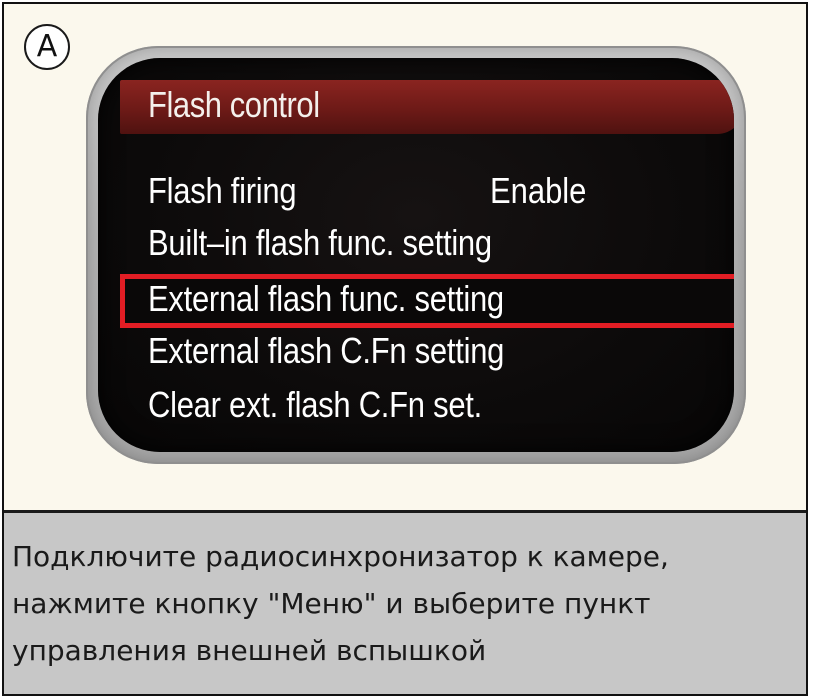  I want to click on menu-item-external-flash-cfn-setting: External flash C.Fn setting, so click(427, 353).